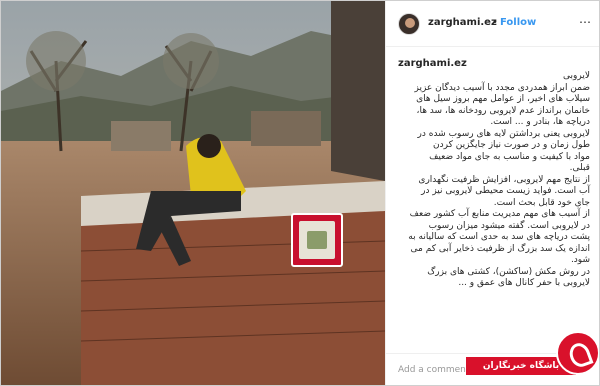 This screenshot has width=600, height=386. I want to click on post-header: zarghami.ez • Follow ⋯, so click(492, 24).